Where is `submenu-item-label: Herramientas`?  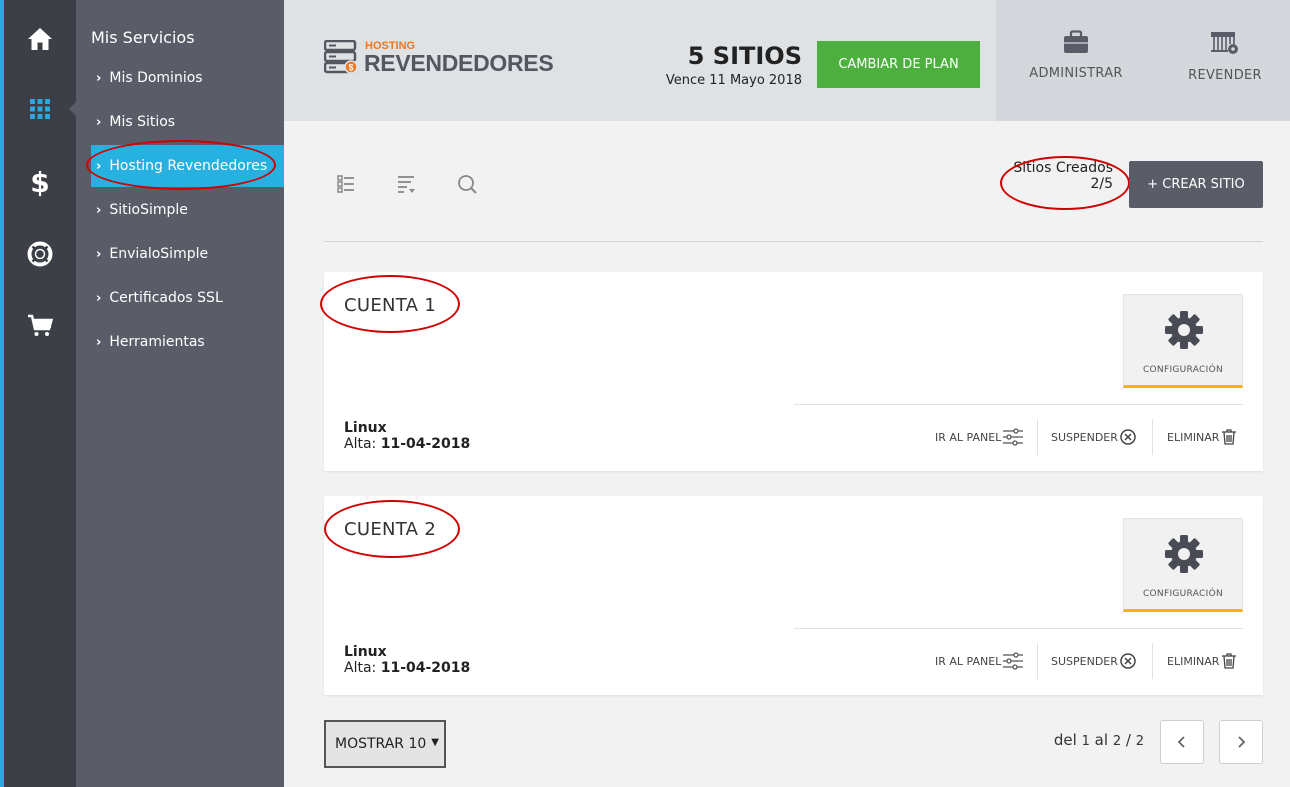 submenu-item-label: Herramientas is located at coordinates (157, 342).